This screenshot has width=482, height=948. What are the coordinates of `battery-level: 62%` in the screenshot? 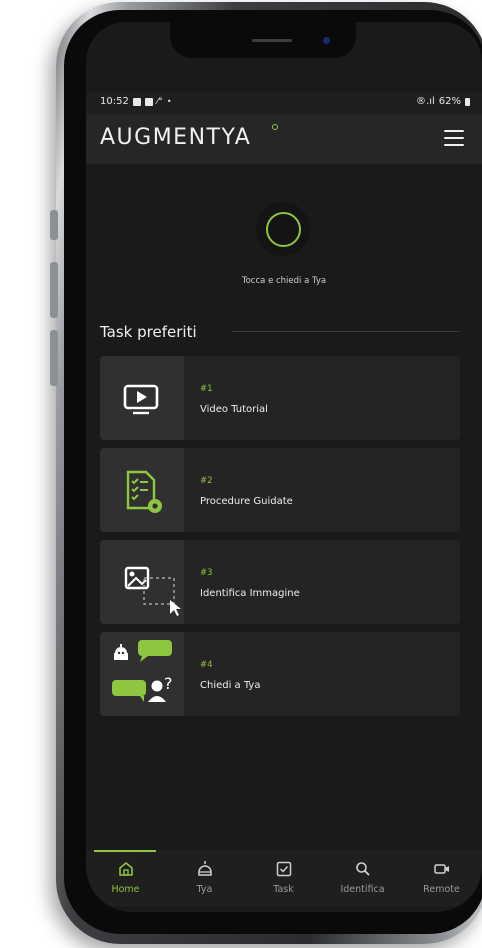 It's located at (449, 101).